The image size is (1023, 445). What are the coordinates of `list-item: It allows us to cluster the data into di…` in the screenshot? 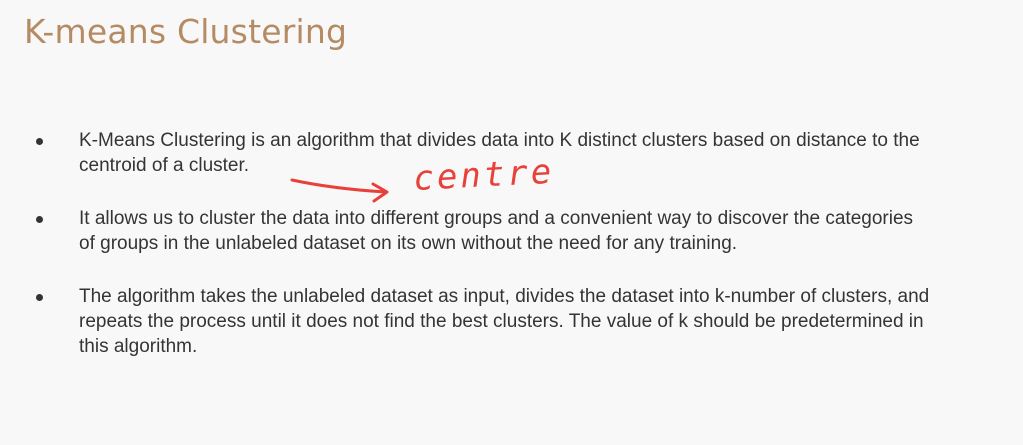 It's located at (484, 231).